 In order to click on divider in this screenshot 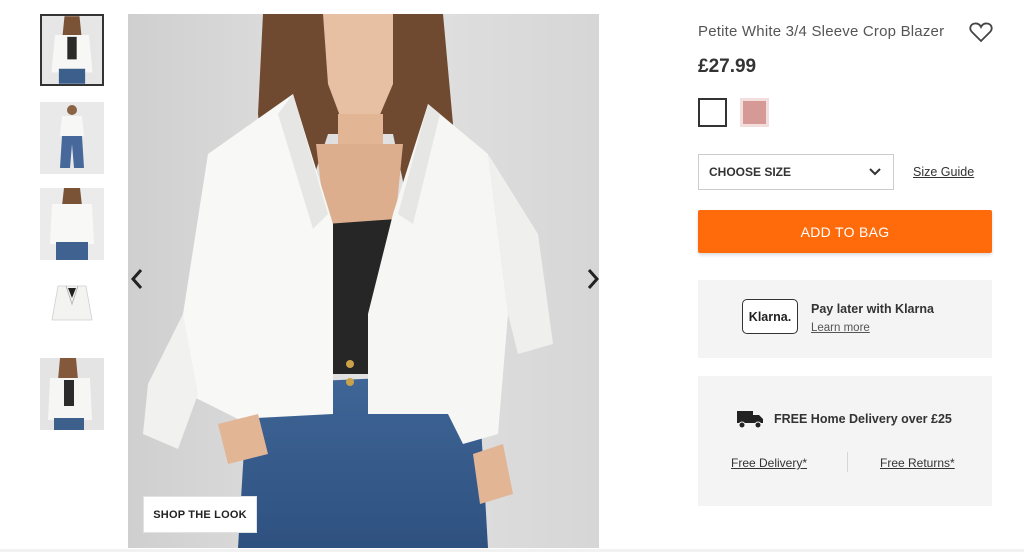, I will do `click(847, 462)`.